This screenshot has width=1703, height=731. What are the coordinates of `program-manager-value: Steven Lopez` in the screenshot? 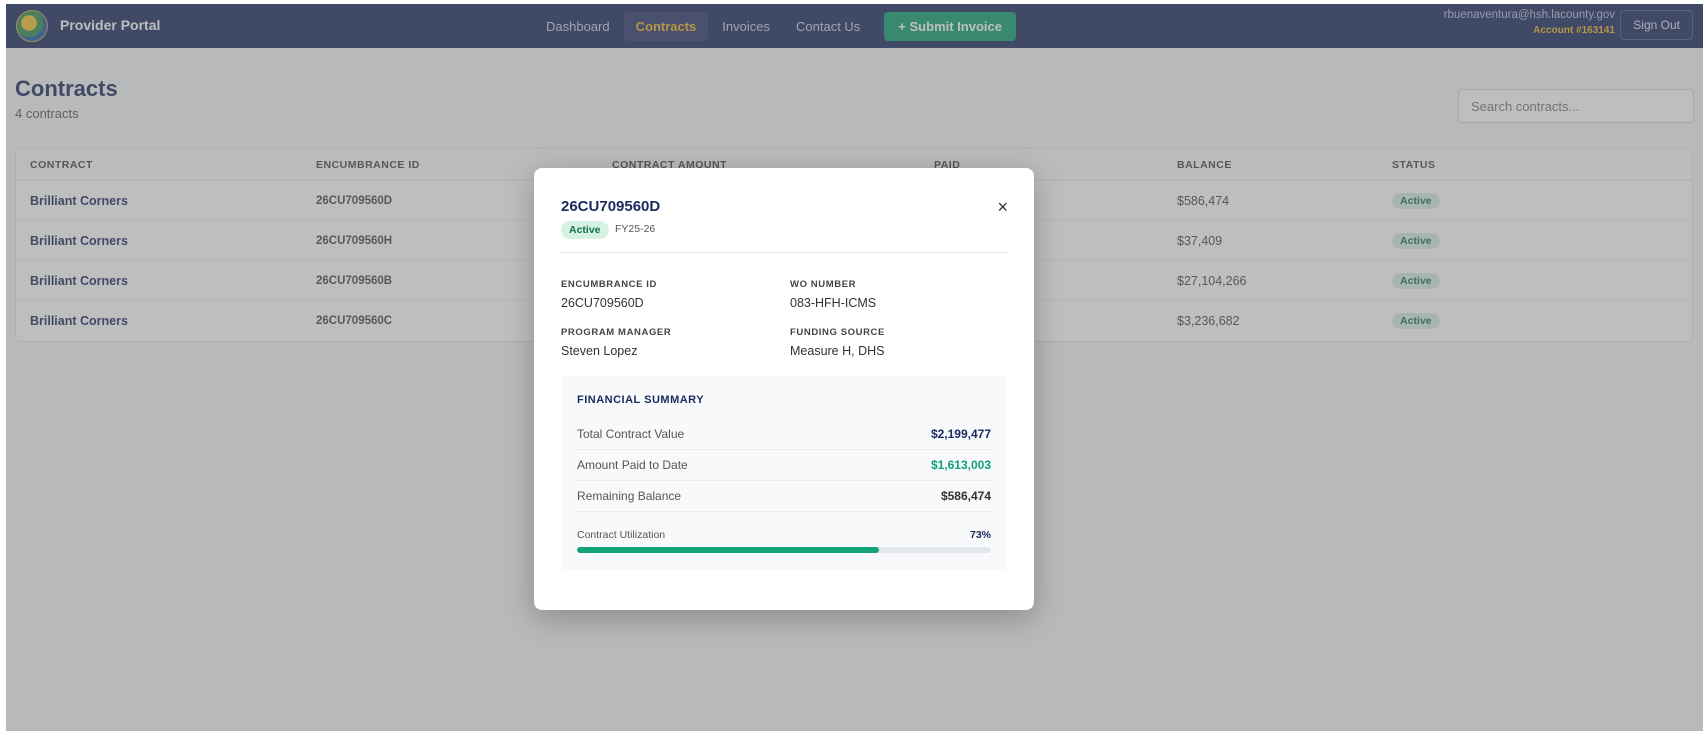 It's located at (599, 351).